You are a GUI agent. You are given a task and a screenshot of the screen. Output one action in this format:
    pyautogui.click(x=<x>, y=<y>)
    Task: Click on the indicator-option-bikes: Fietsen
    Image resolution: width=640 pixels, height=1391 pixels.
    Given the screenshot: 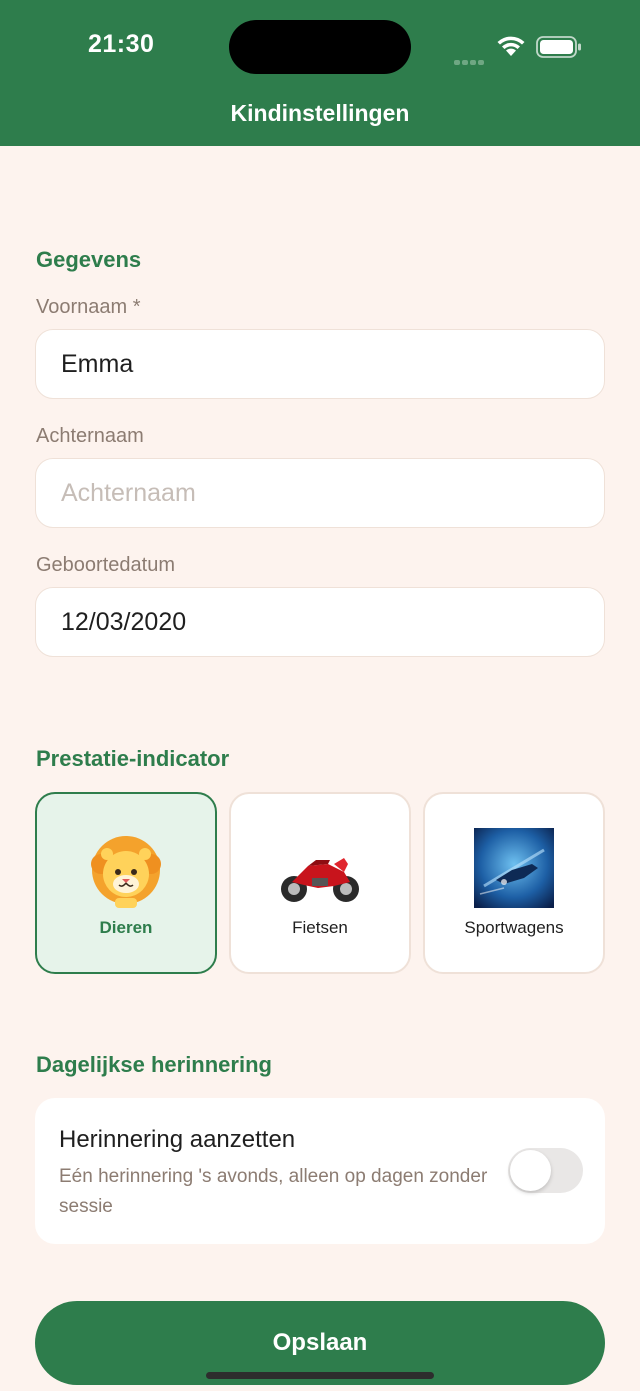 What is the action you would take?
    pyautogui.click(x=320, y=883)
    